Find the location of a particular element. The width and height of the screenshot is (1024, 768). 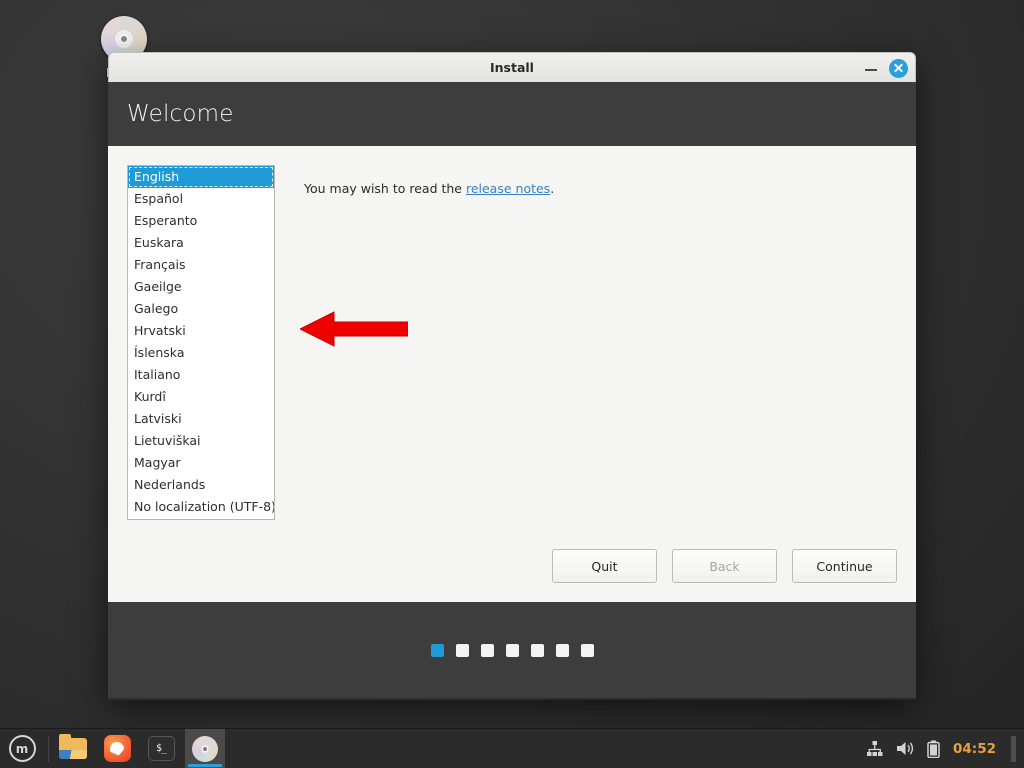

installer-window-icon is located at coordinates (205, 748).